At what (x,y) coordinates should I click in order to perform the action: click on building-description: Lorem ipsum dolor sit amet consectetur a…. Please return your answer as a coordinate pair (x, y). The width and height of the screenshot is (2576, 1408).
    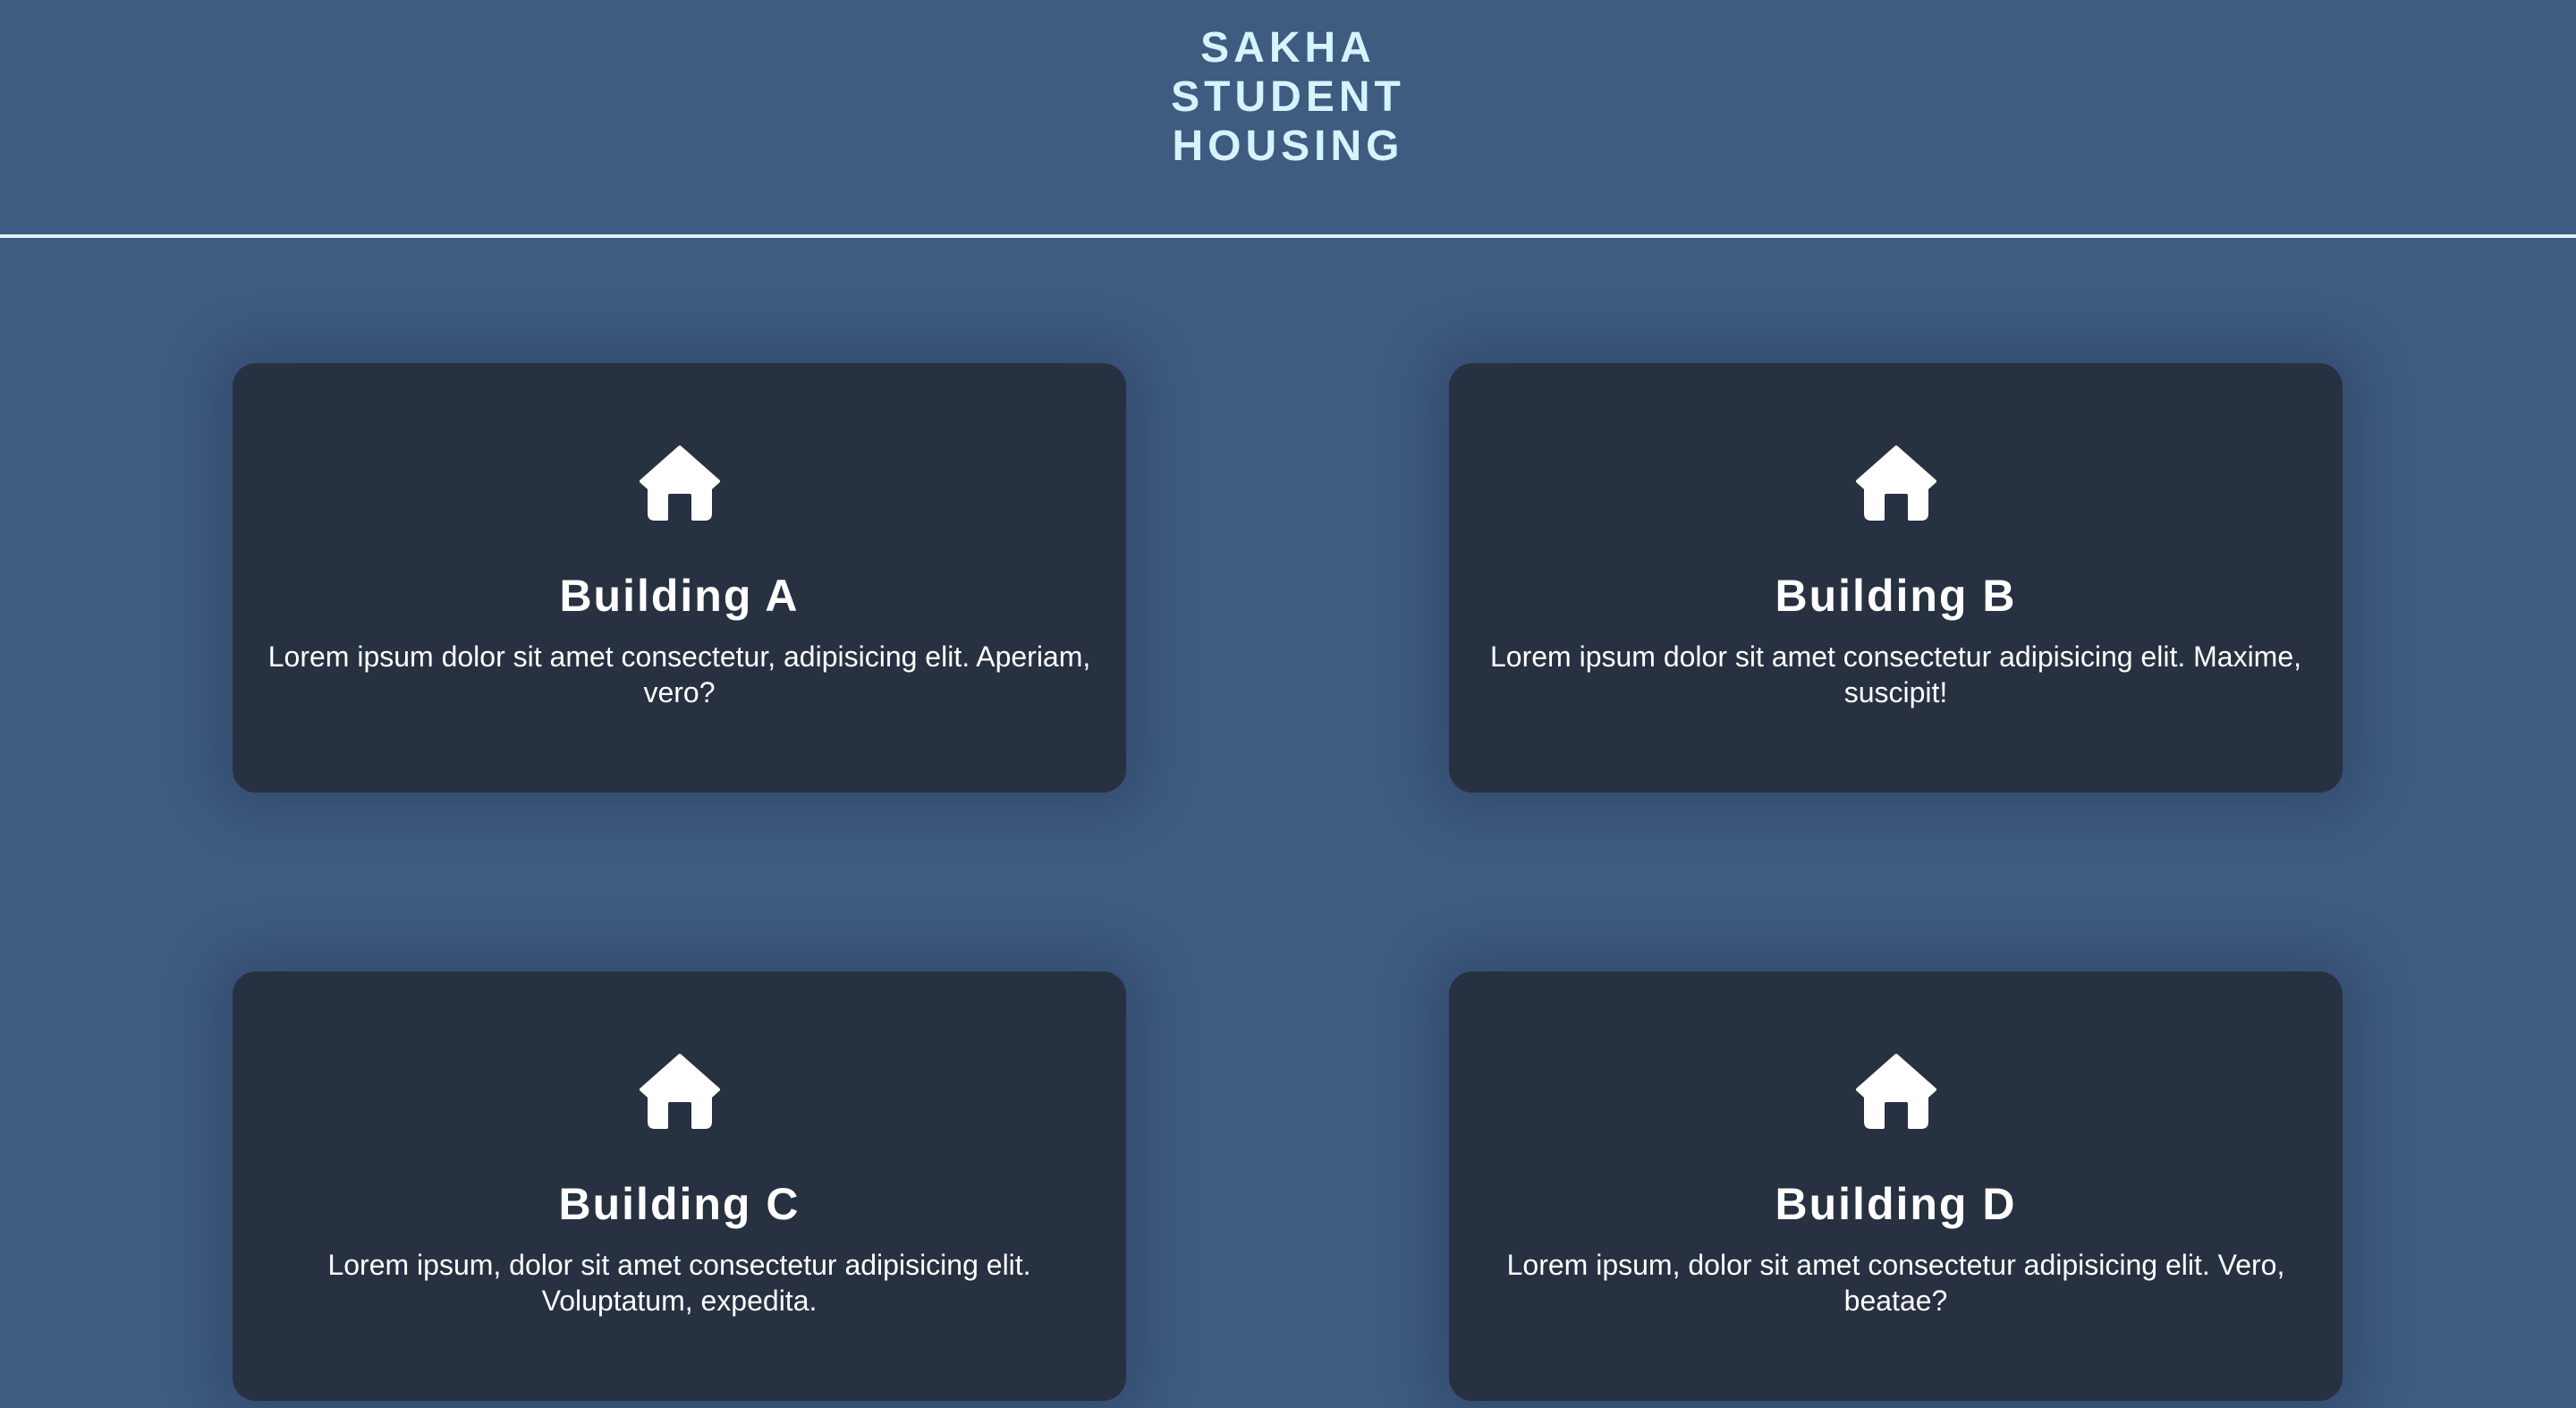
    Looking at the image, I should click on (1895, 674).